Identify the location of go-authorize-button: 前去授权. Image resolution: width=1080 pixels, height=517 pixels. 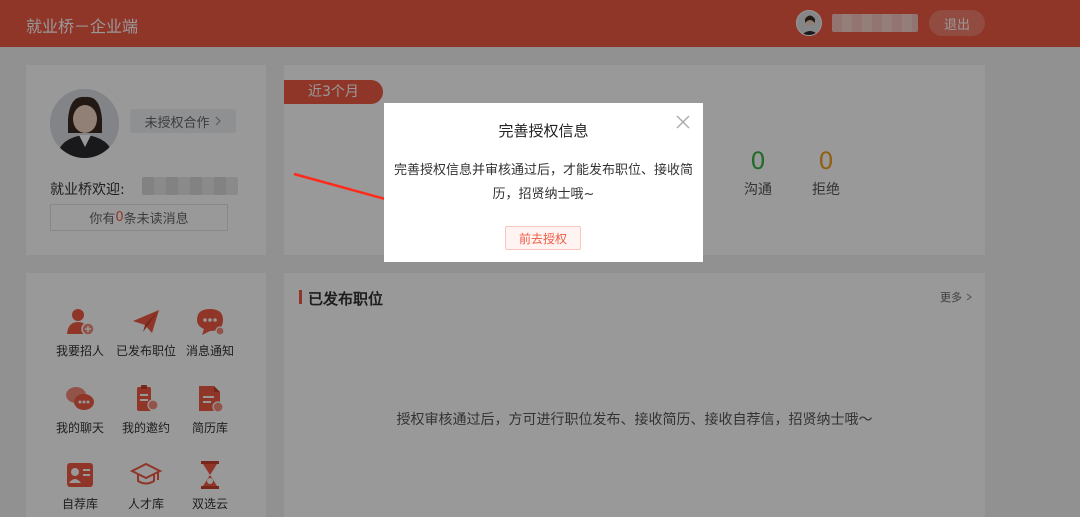
(543, 238).